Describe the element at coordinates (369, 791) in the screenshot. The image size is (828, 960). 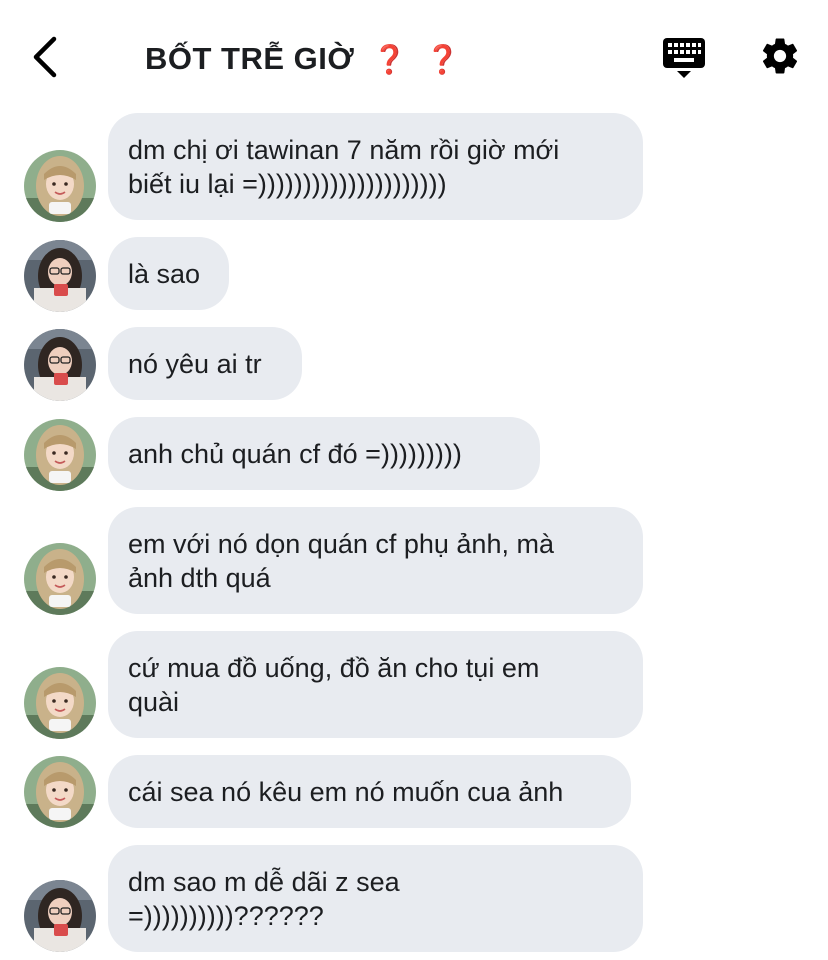
I see `message-bubble: cái sea nó kêu em nó muốn cua ảnh` at that location.